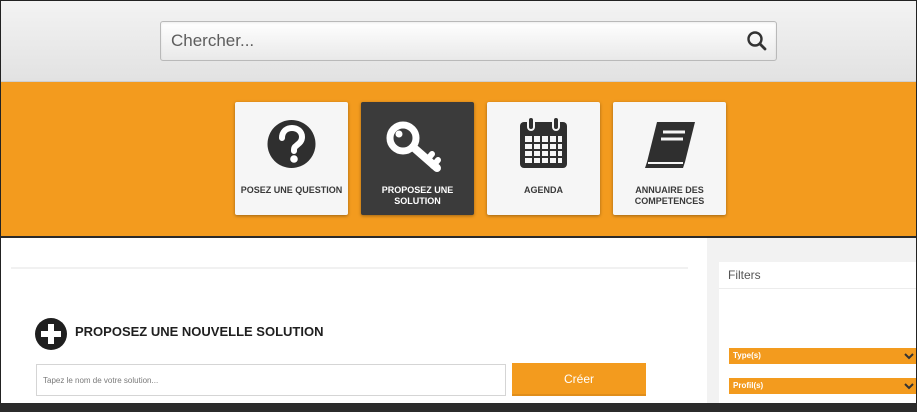  Describe the element at coordinates (579, 379) in the screenshot. I see `create-button: Créer` at that location.